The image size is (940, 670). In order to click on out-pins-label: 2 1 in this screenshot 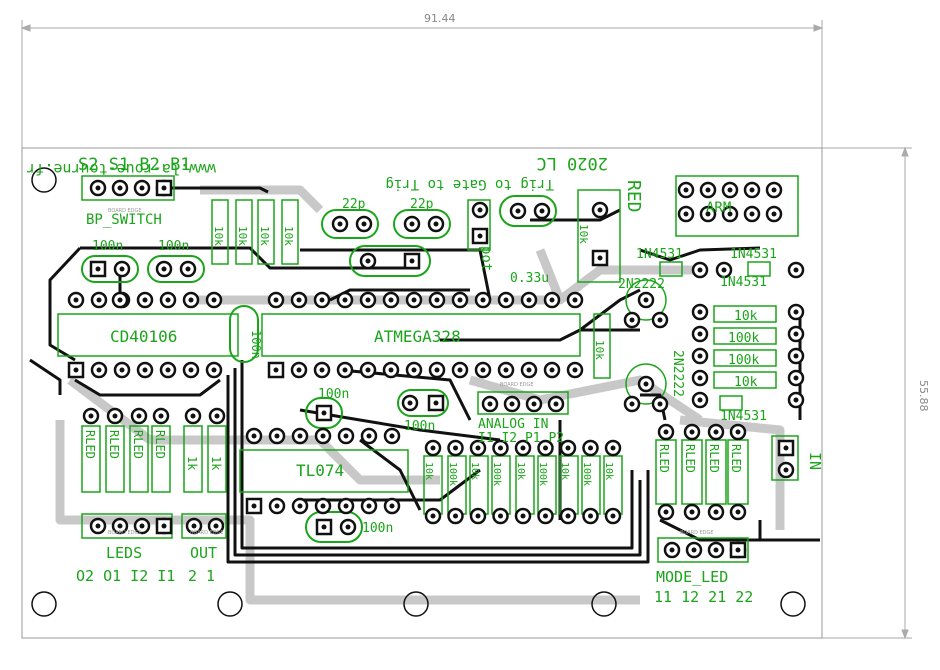, I will do `click(201, 576)`.